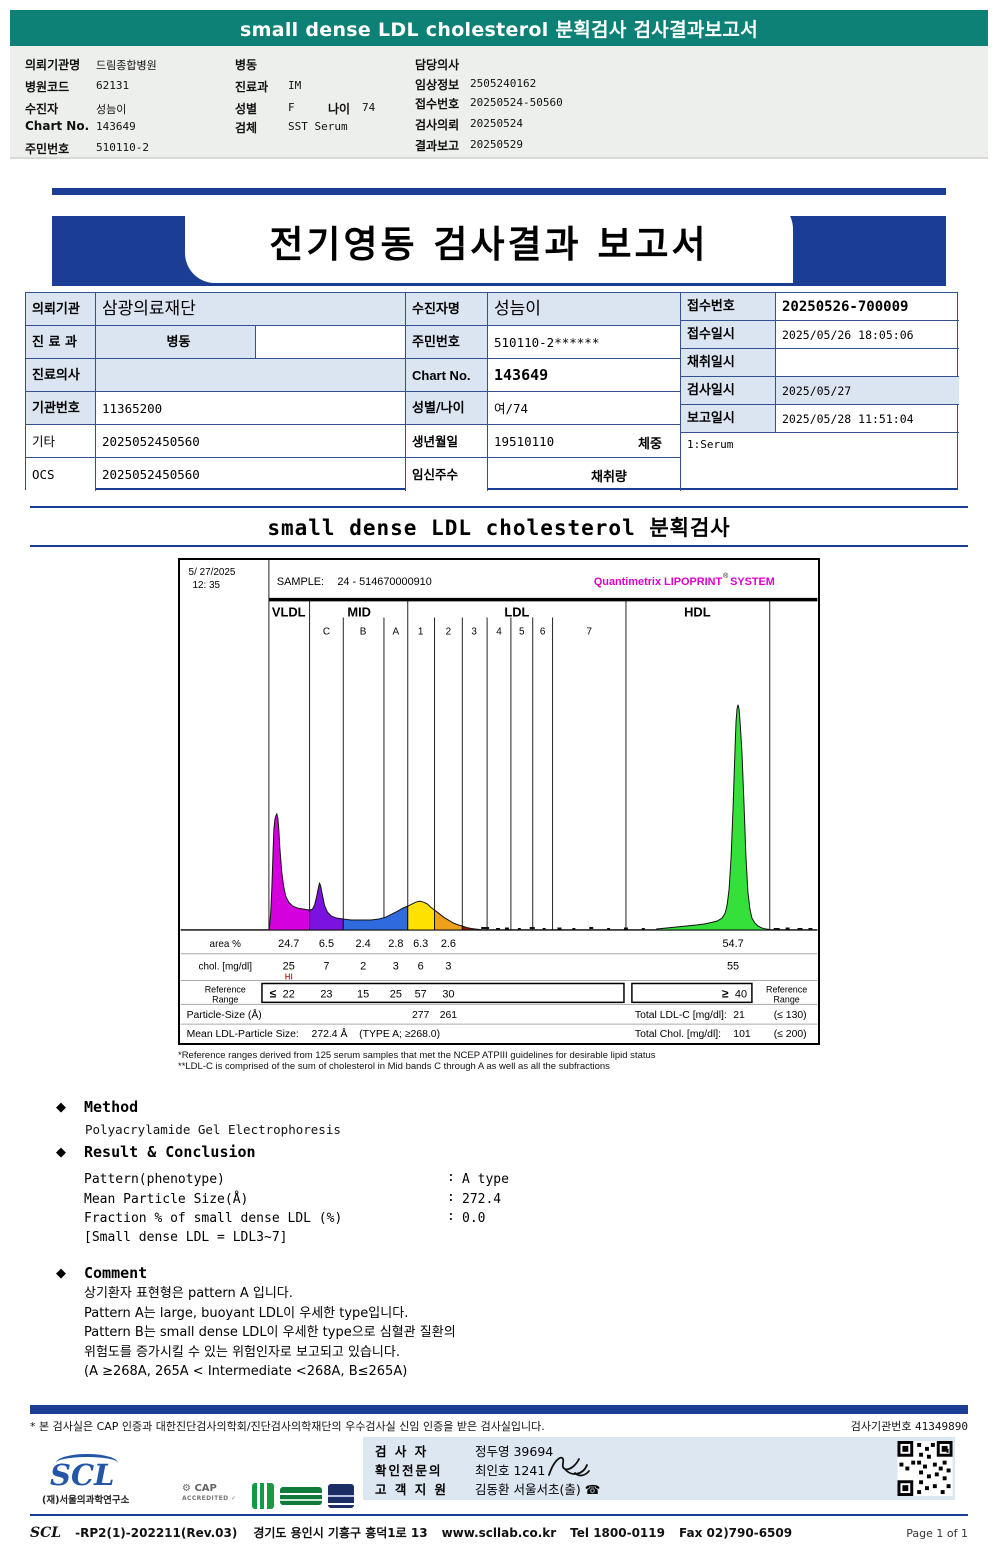 The height and width of the screenshot is (1564, 998). I want to click on chol-value: 6, so click(421, 967).